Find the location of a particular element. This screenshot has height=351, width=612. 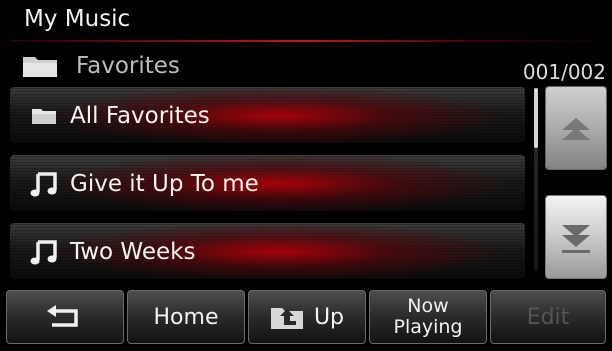

now-playing-line1: Now is located at coordinates (428, 306).